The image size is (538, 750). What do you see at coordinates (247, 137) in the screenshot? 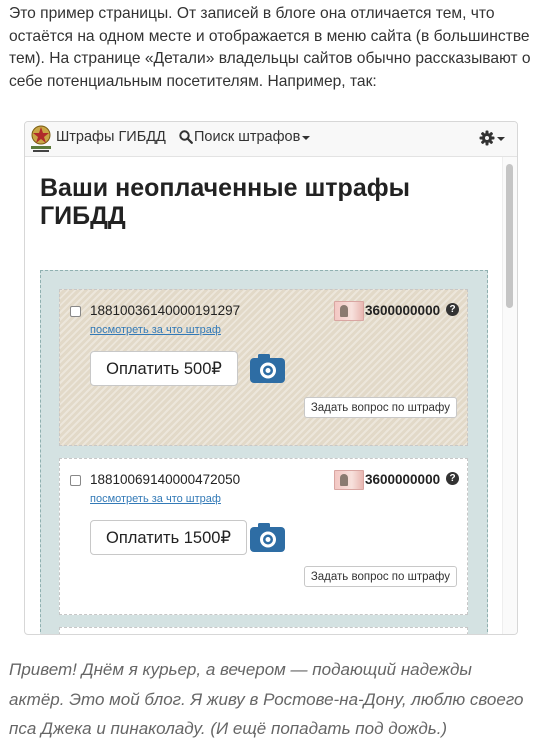
I see `search-label: Поиск штрафов` at bounding box center [247, 137].